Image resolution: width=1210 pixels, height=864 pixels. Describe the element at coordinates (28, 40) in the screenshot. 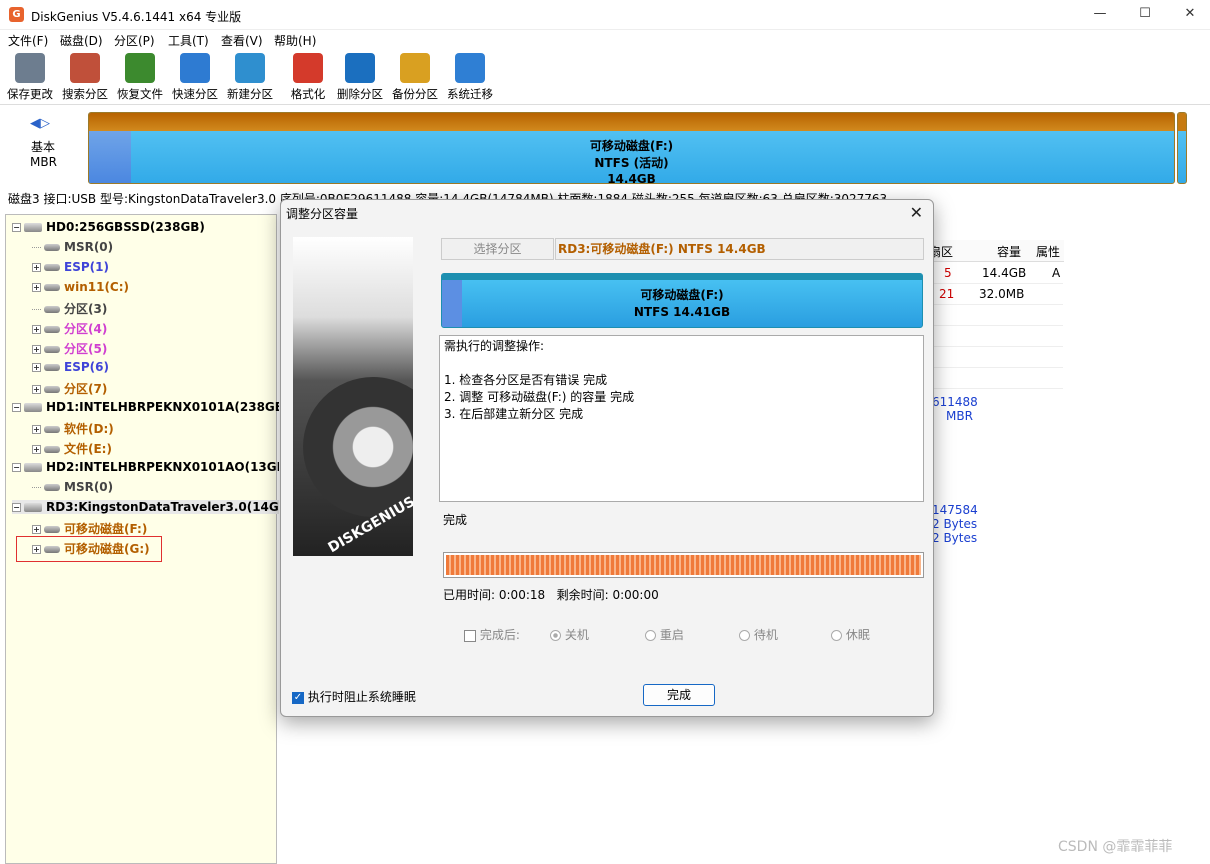

I see `menu-file: 文件(F)` at that location.